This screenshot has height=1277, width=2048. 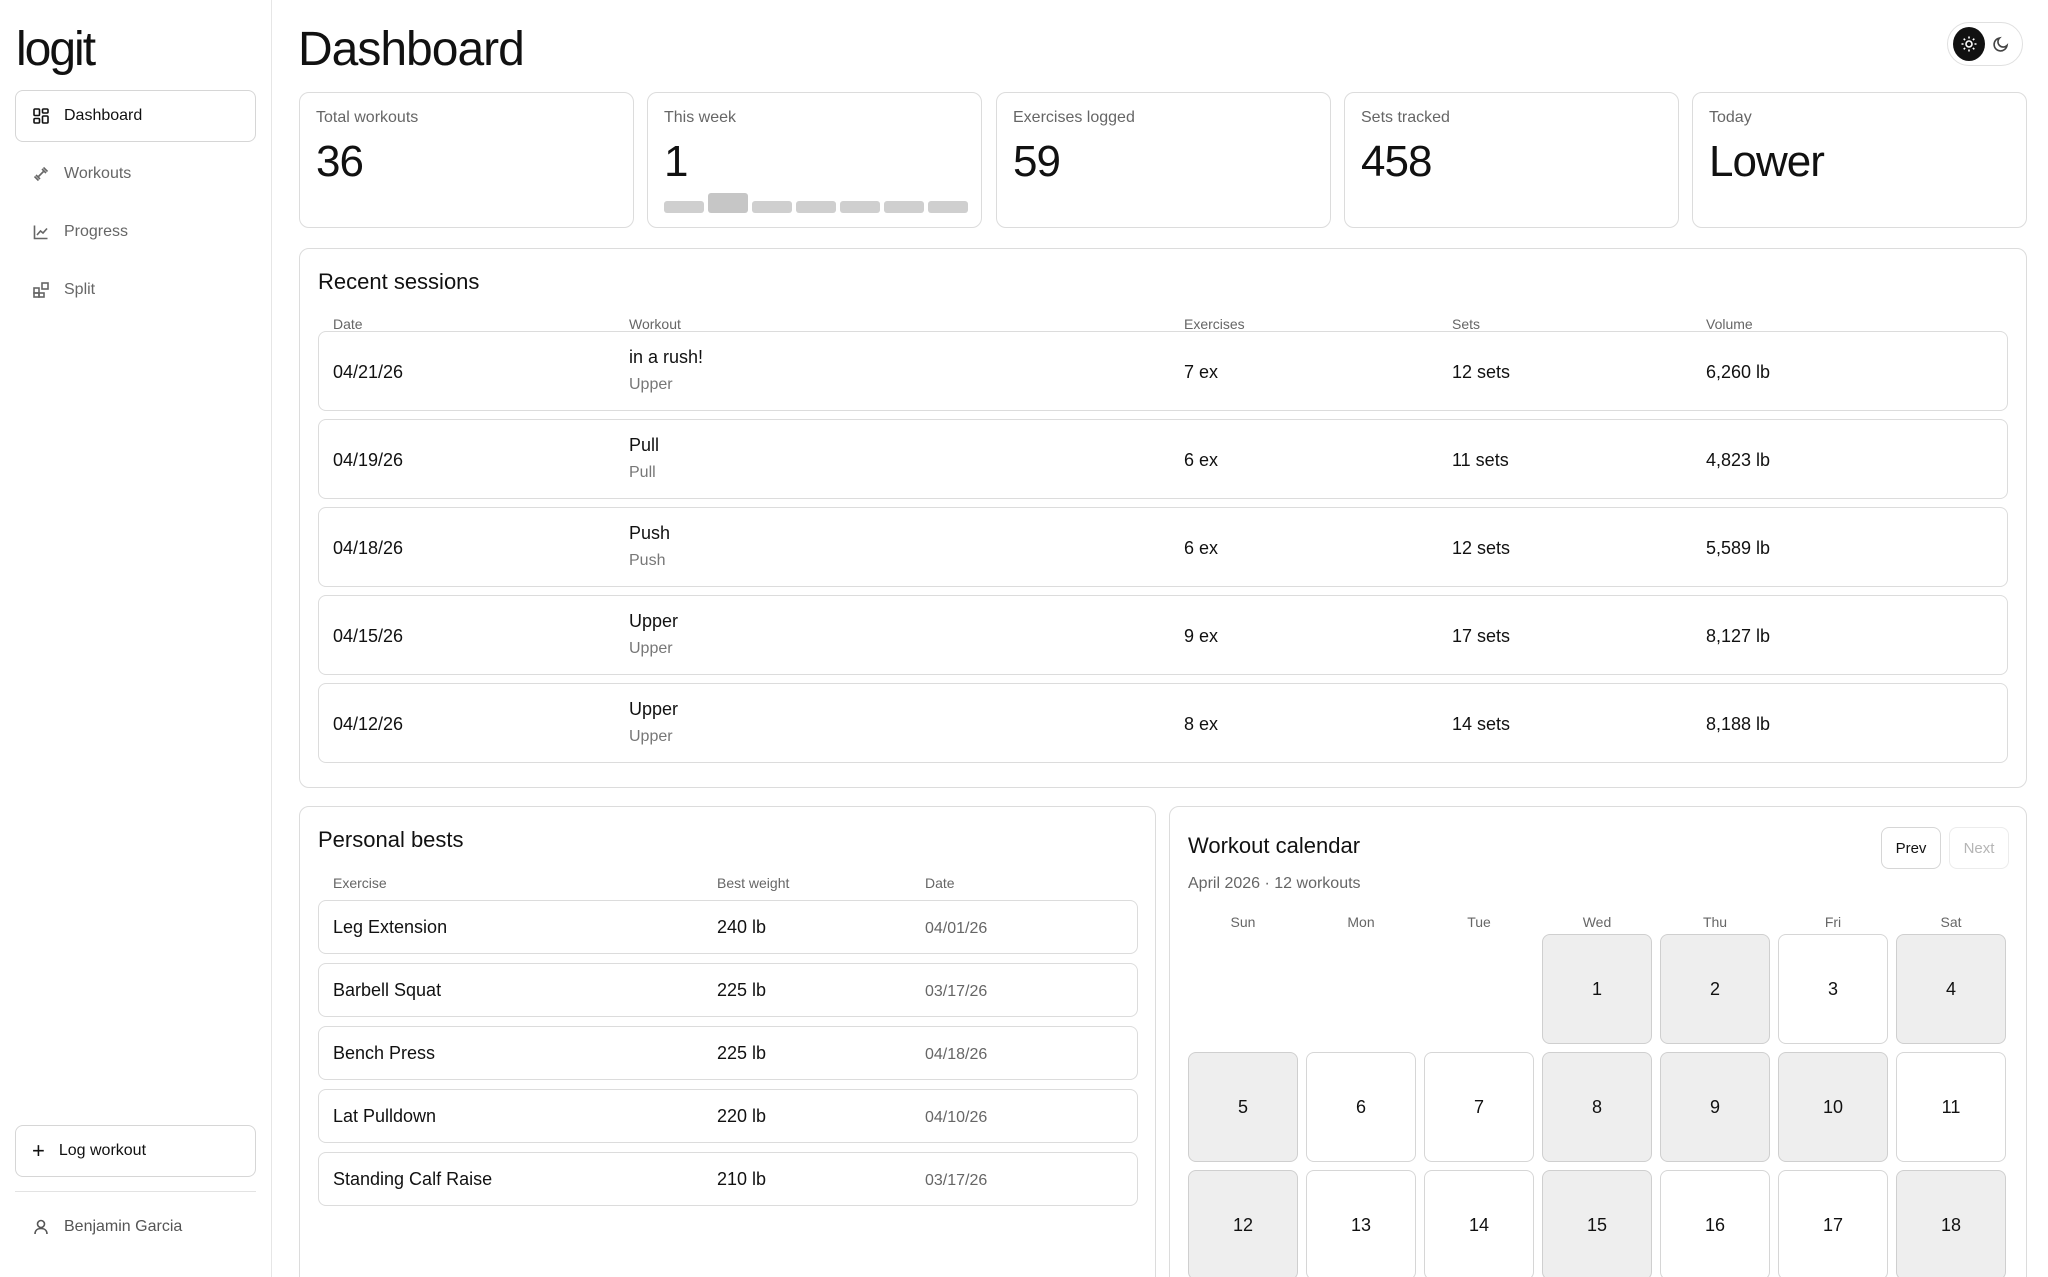 What do you see at coordinates (753, 883) in the screenshot?
I see `column-header-best-weight: Best weight` at bounding box center [753, 883].